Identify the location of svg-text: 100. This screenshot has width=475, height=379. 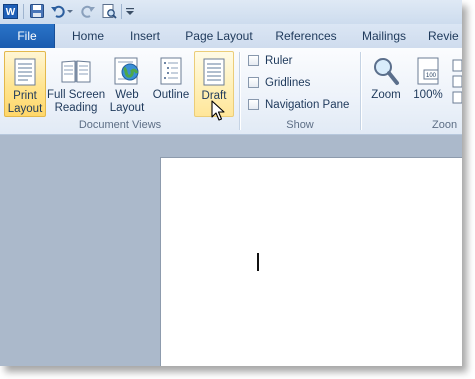
(431, 76).